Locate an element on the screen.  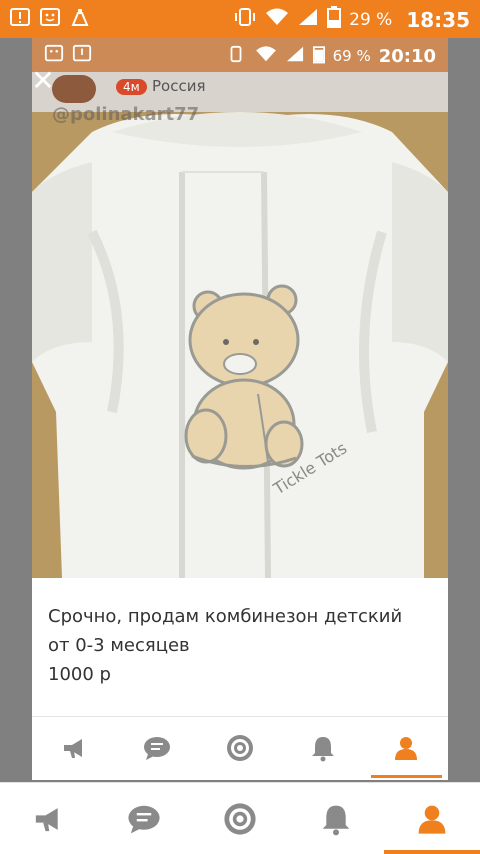
post-username: @polinakart77 is located at coordinates (126, 114).